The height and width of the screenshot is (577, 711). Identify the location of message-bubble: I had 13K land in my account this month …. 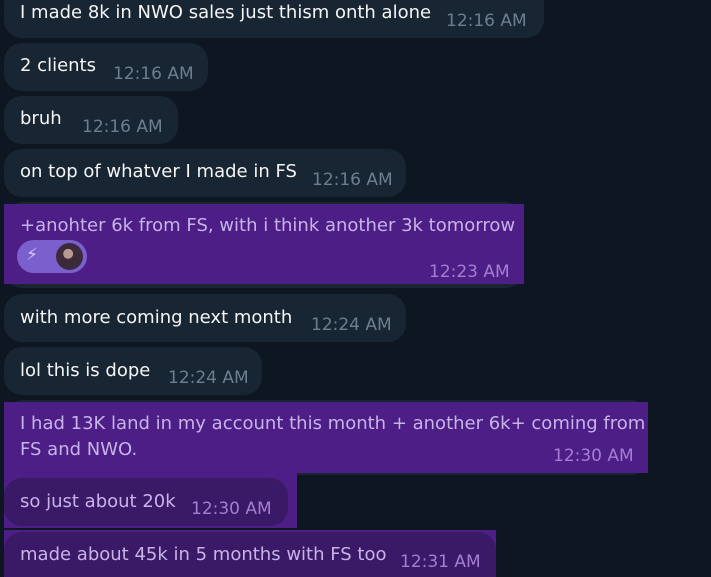
(326, 437).